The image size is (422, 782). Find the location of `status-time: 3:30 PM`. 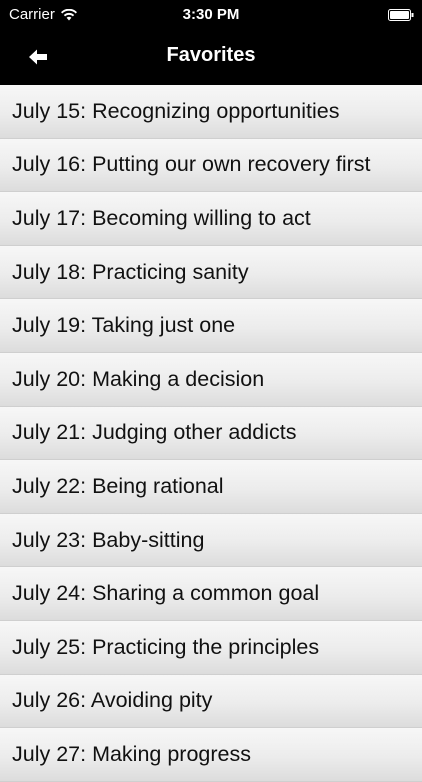

status-time: 3:30 PM is located at coordinates (211, 14).